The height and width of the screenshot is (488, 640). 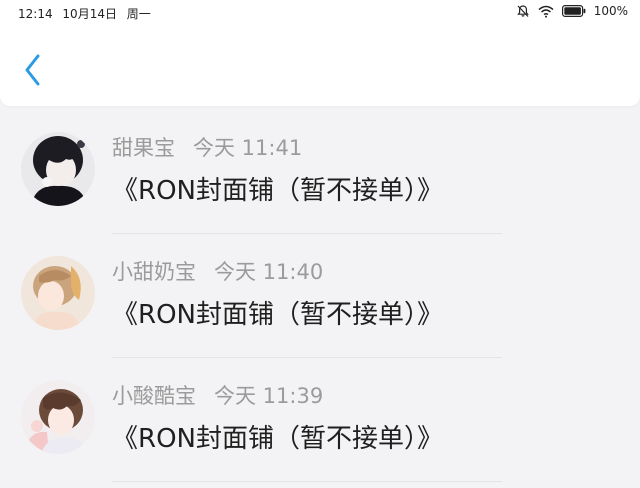 I want to click on sender-name: 甜果宝, so click(x=143, y=148).